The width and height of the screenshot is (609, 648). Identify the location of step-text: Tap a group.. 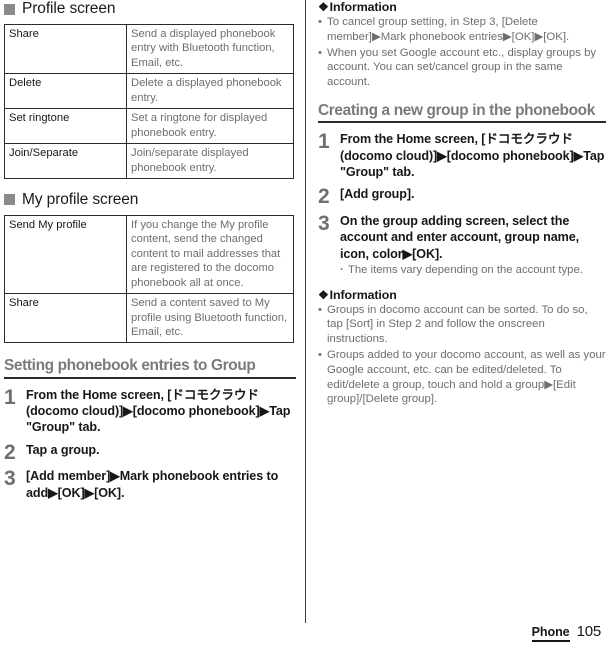
(63, 449).